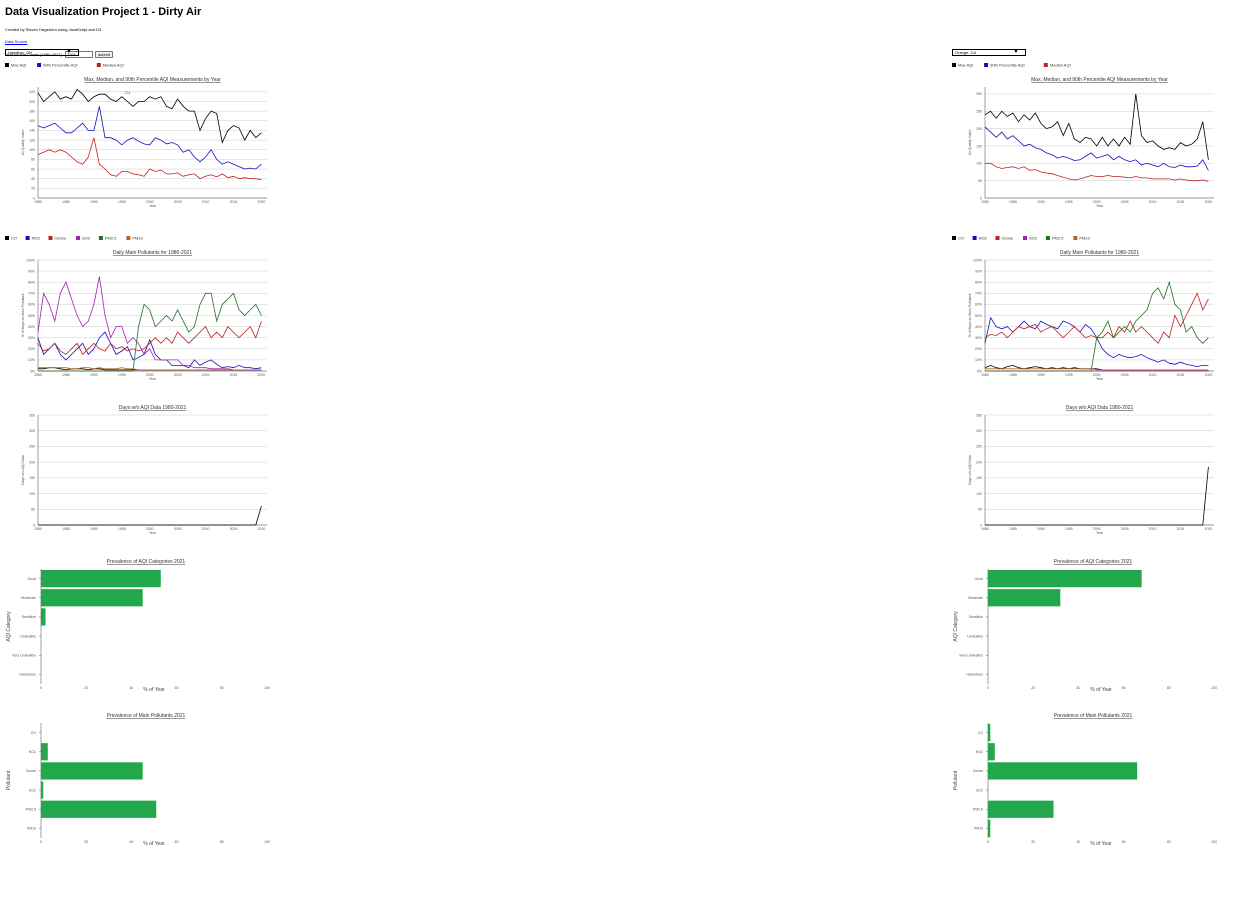  I want to click on y-tick-label: 50%, so click(978, 316).